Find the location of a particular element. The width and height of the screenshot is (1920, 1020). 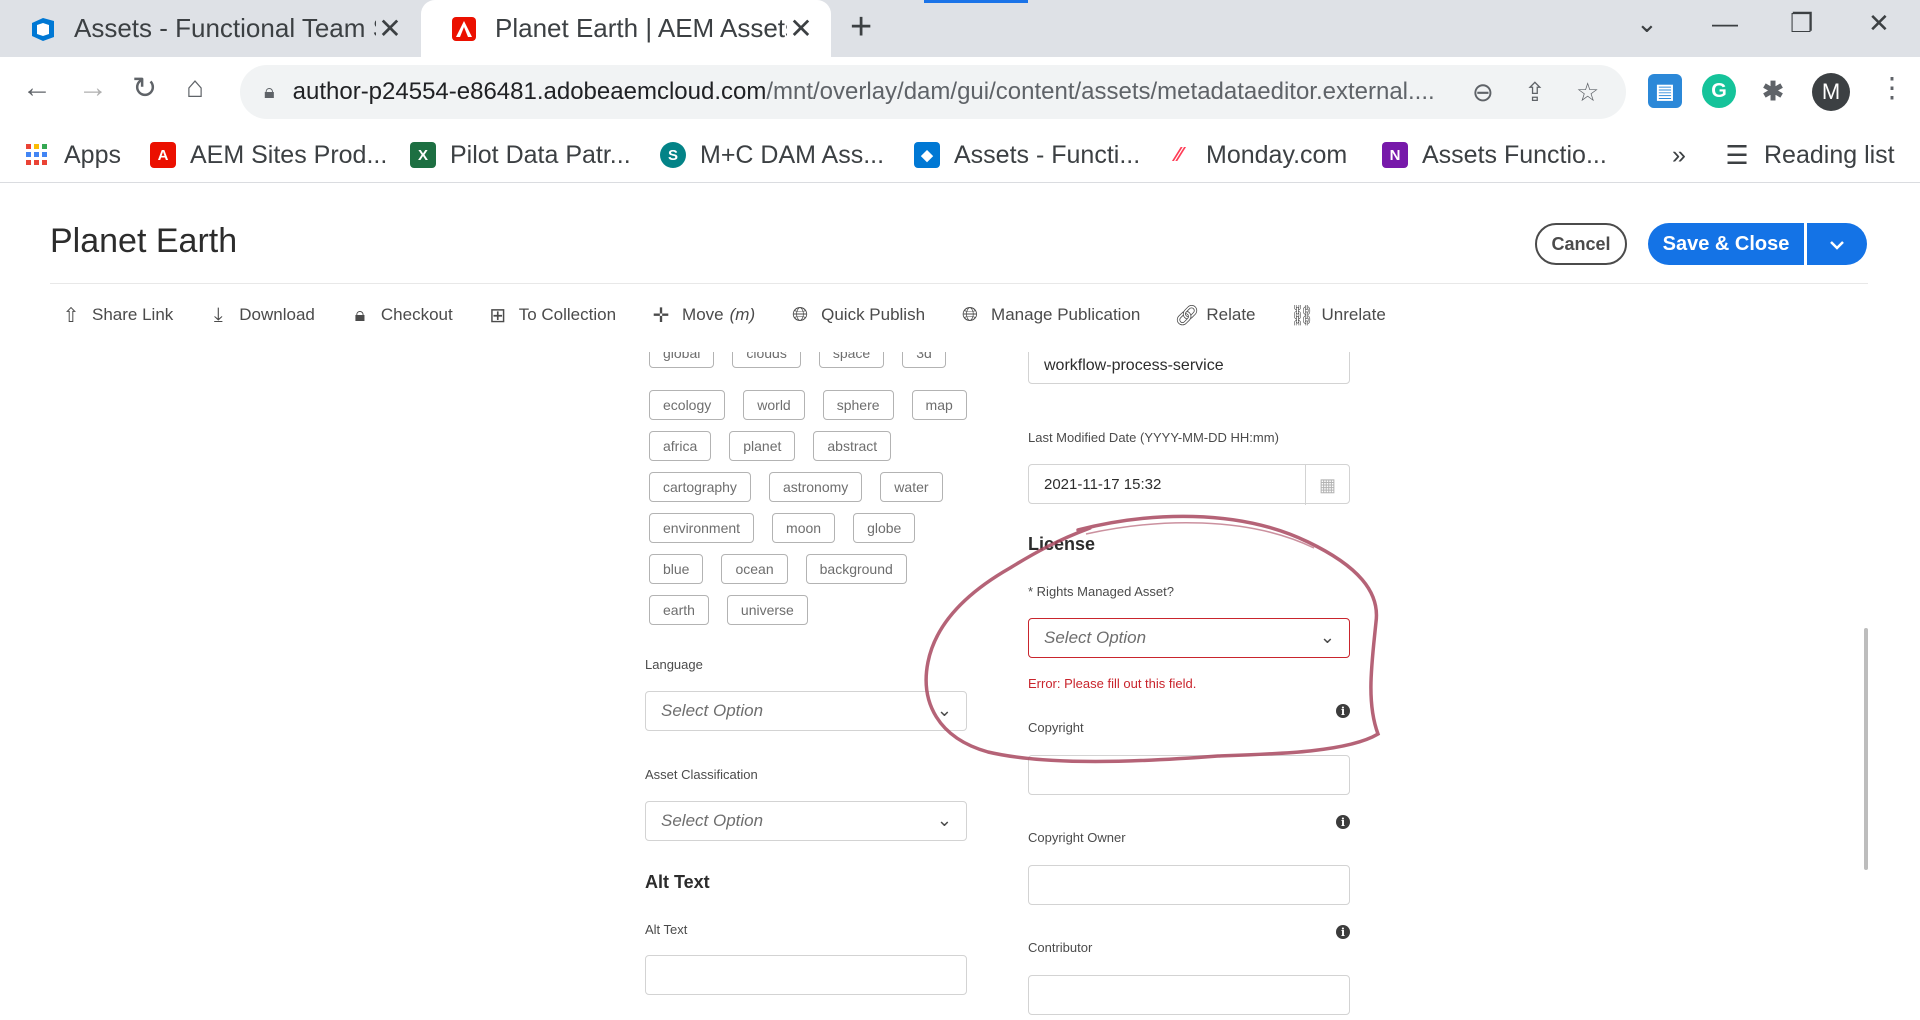

alt-text-label: Alt Text is located at coordinates (666, 929).